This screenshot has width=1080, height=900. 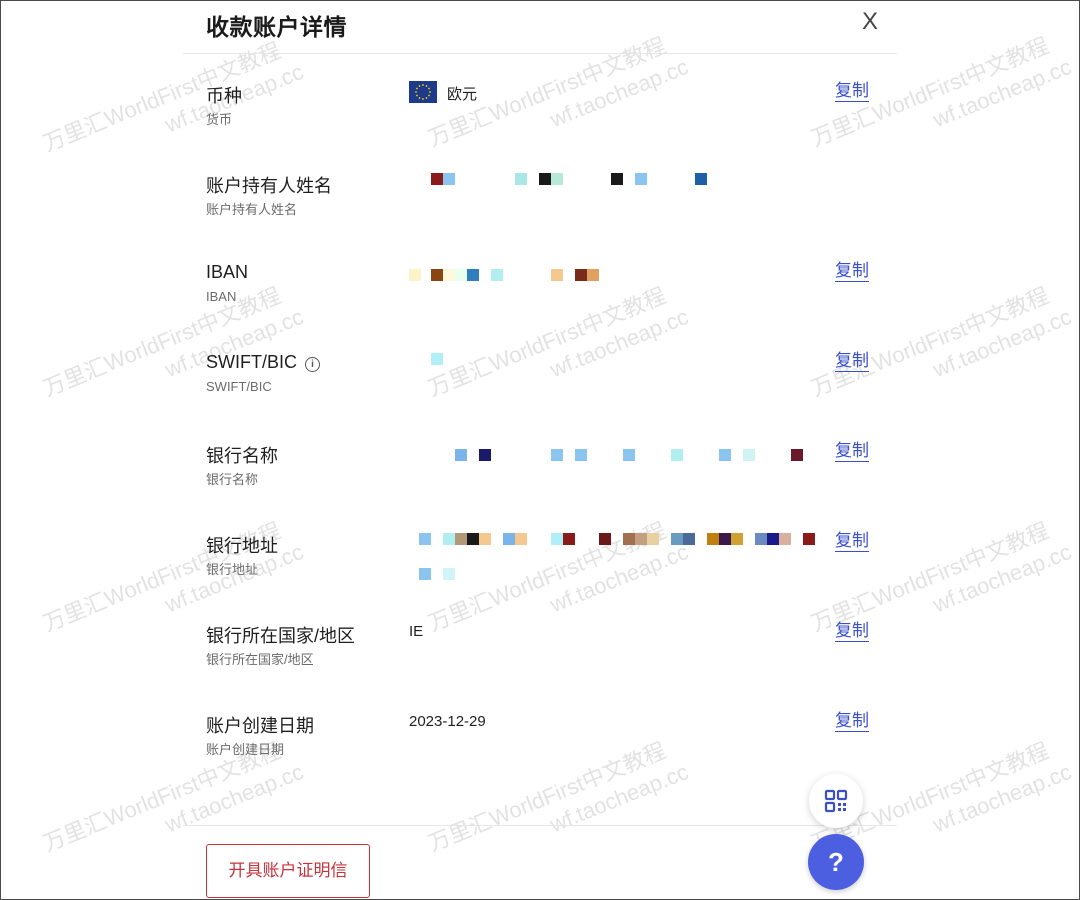 I want to click on field-label: 银行所在国家/地区, so click(x=281, y=636).